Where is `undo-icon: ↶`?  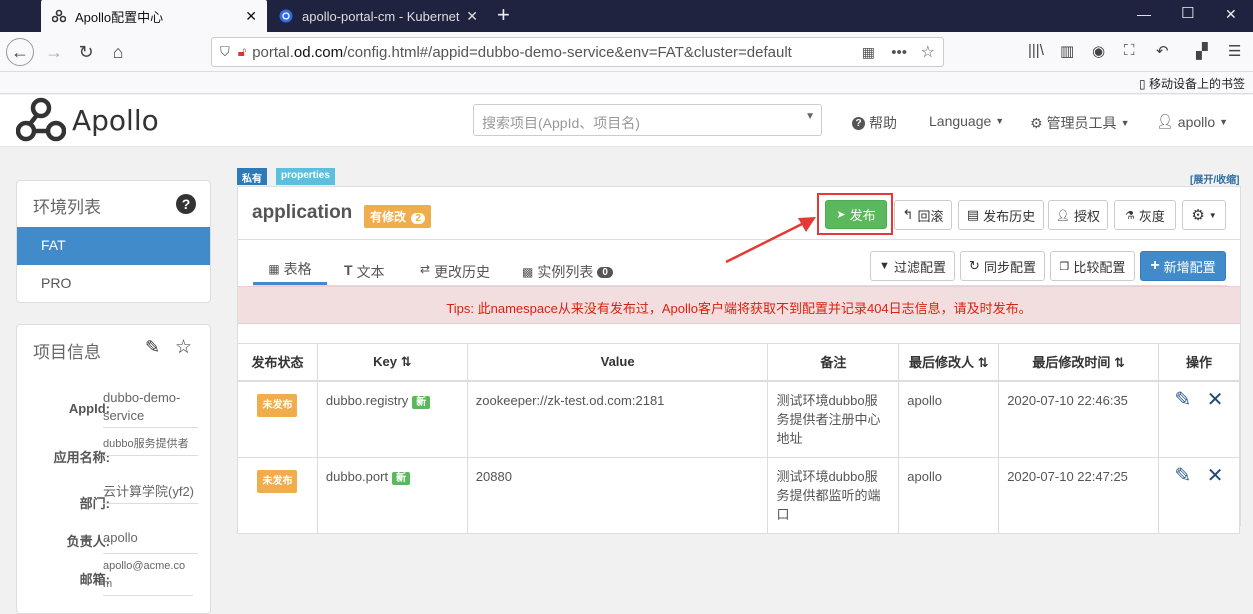 undo-icon: ↶ is located at coordinates (1162, 51).